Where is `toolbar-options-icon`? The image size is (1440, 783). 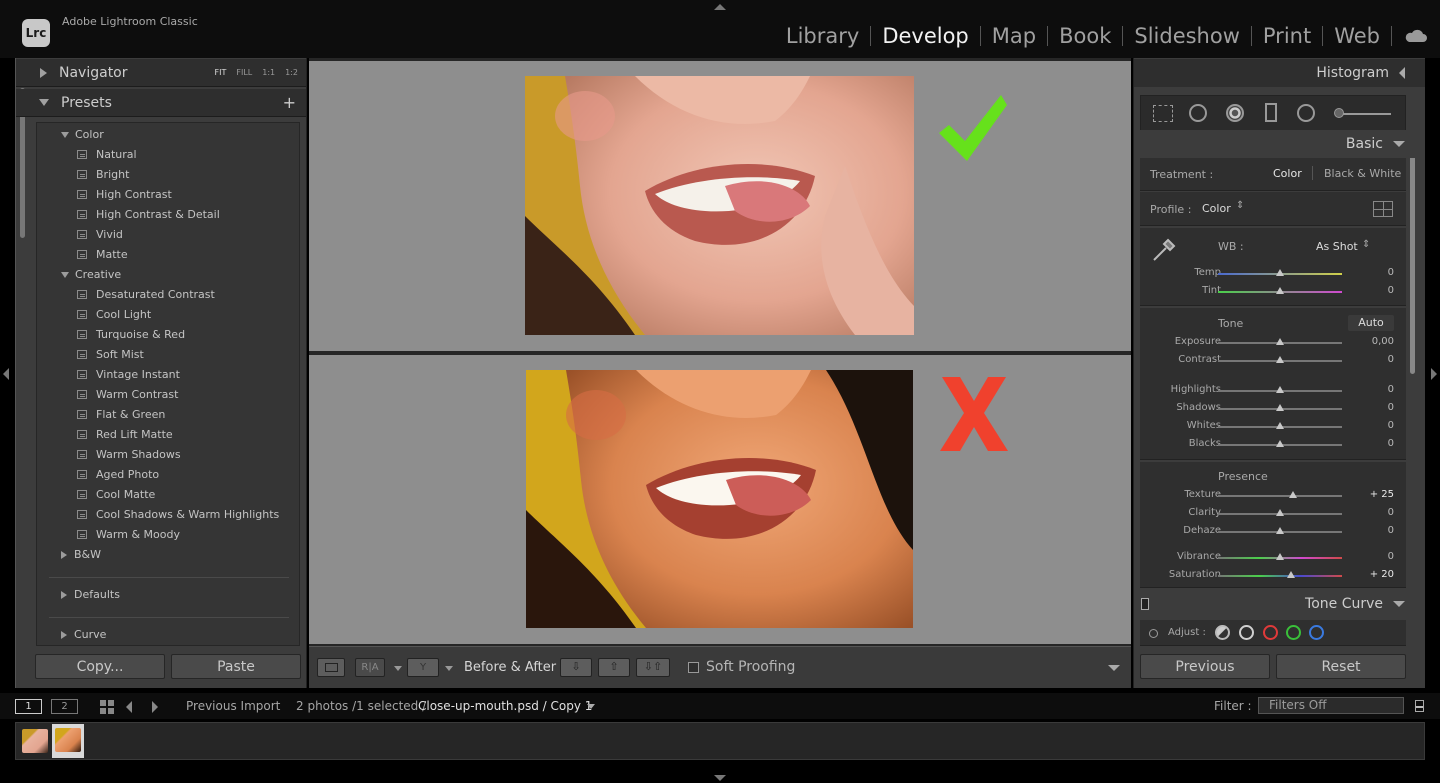
toolbar-options-icon is located at coordinates (1114, 668).